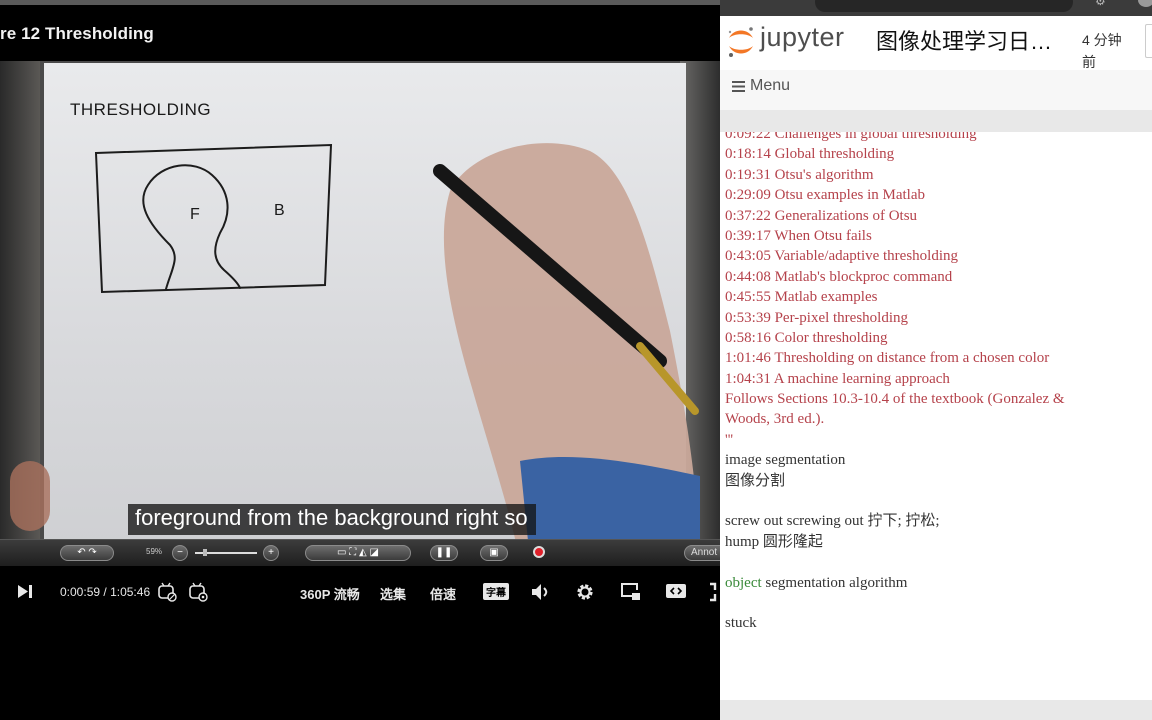 The height and width of the screenshot is (720, 1152). Describe the element at coordinates (363, 552) in the screenshot. I see `flip-icon: ◭` at that location.